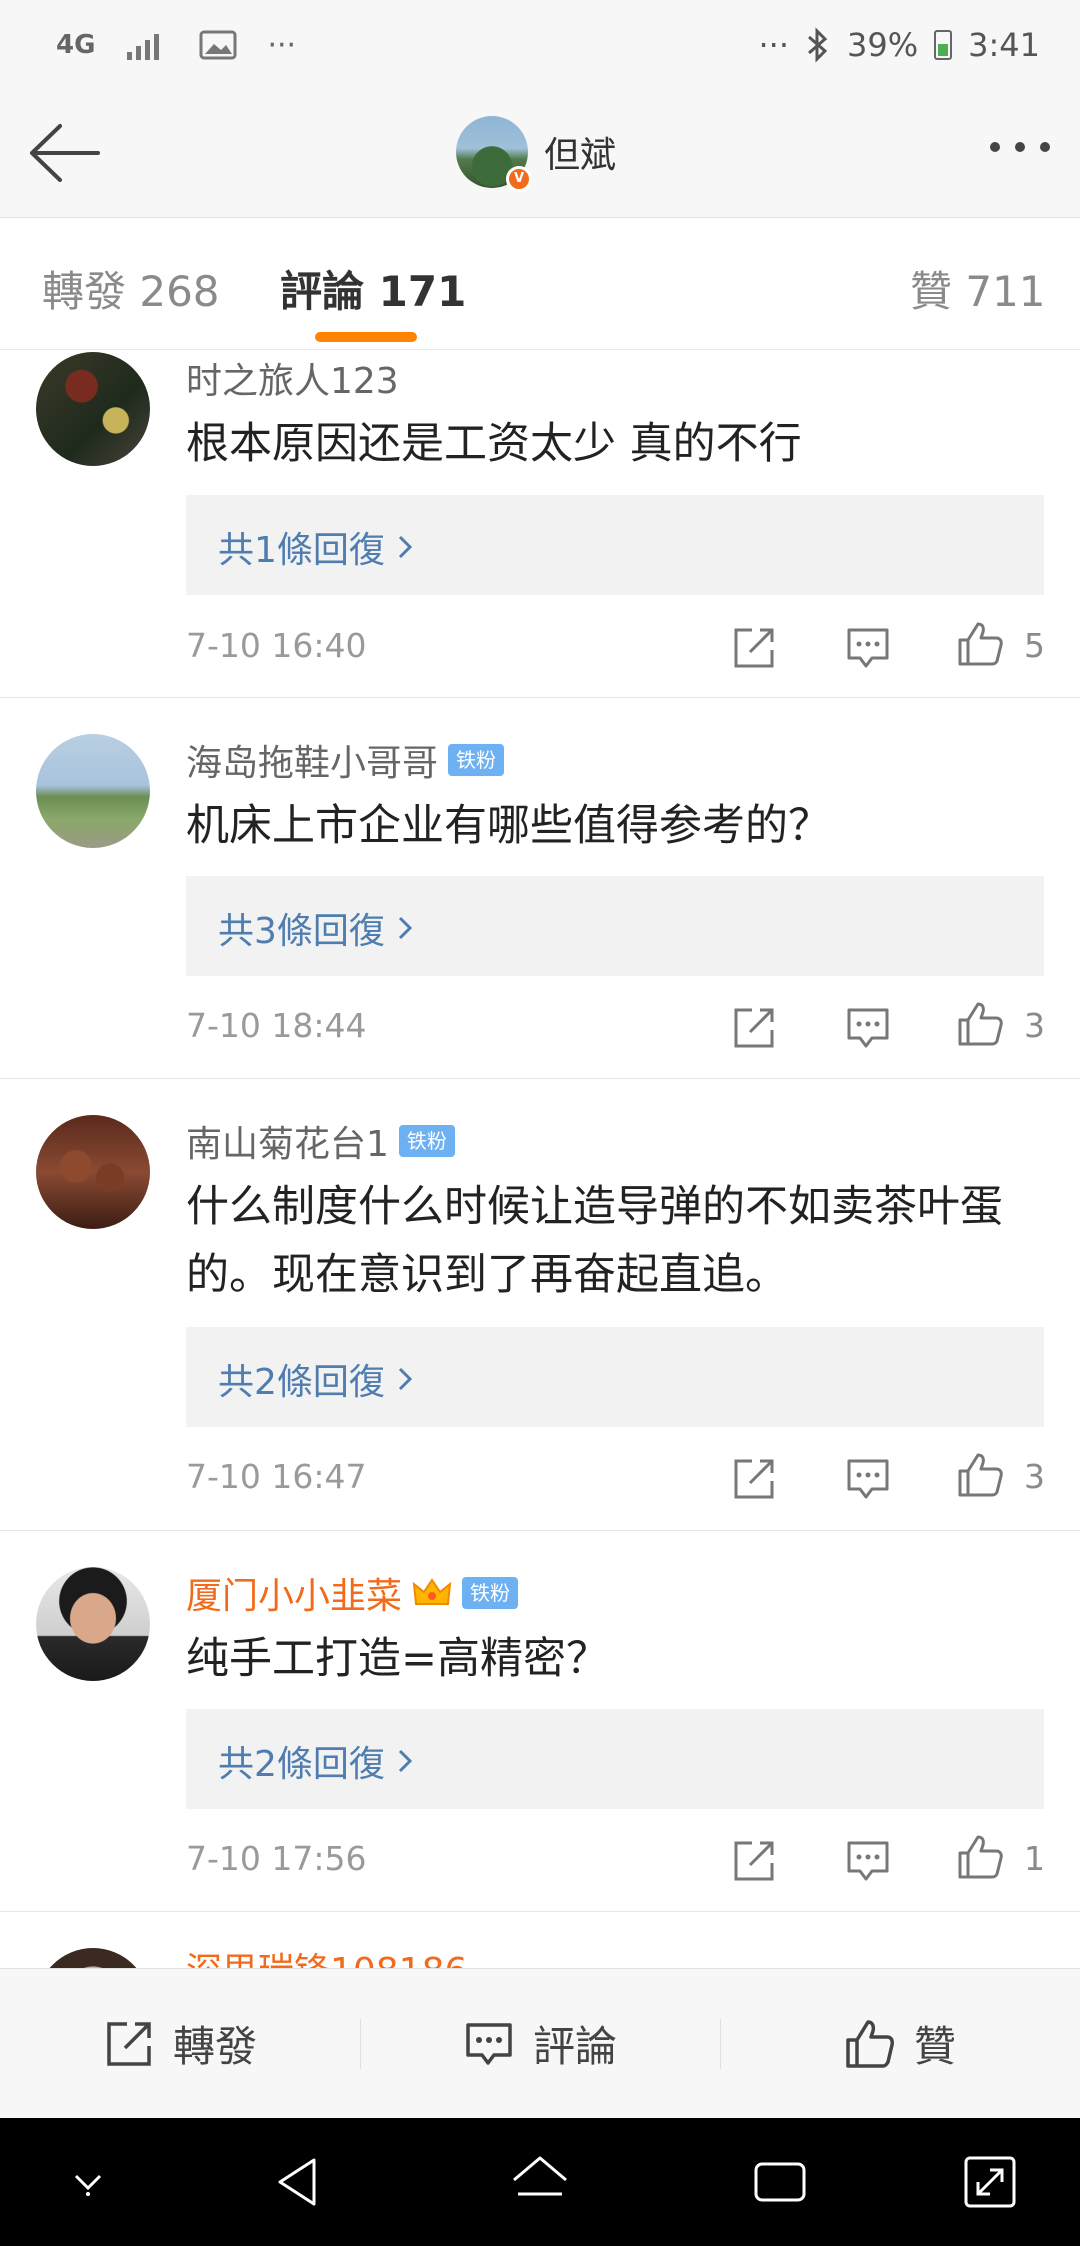 The height and width of the screenshot is (2246, 1080). I want to click on like-label: 贊, so click(934, 2046).